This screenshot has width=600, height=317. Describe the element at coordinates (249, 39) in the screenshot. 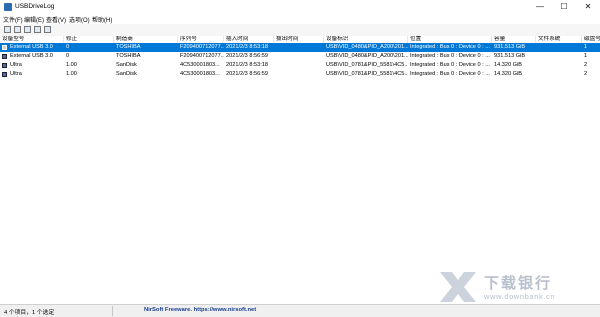

I see `column-header-plugin-time: 插入时间` at that location.